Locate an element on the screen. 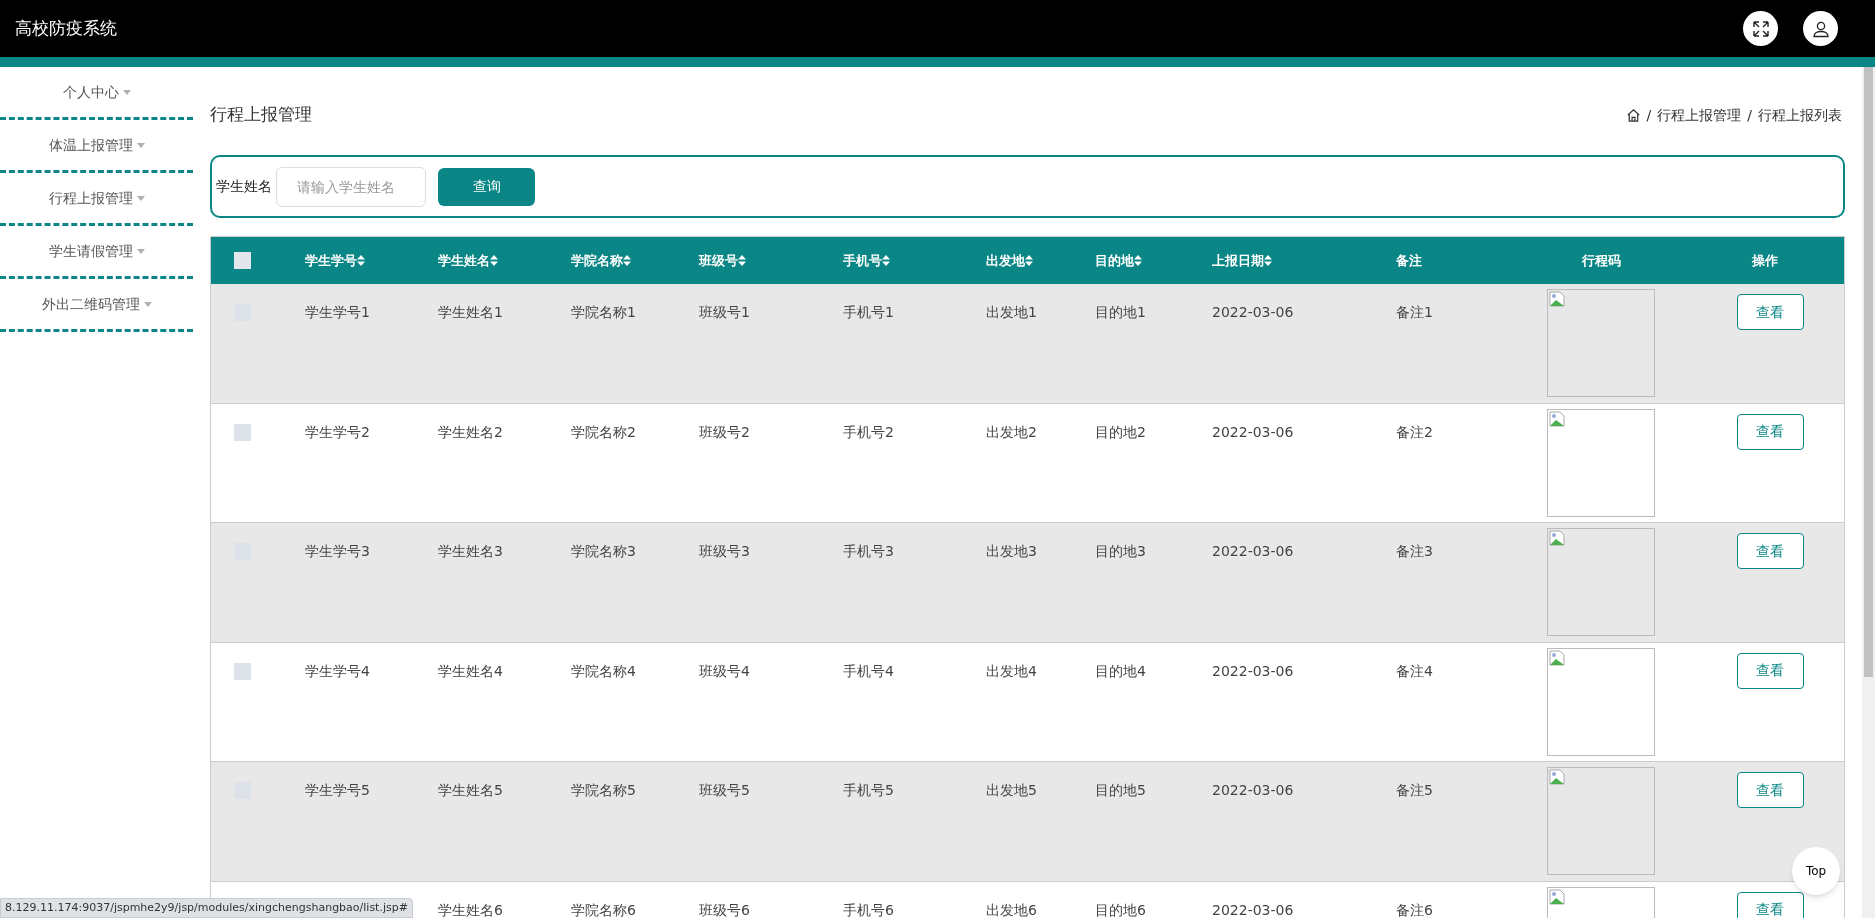 The width and height of the screenshot is (1875, 918). table-cell: 目的地3 is located at coordinates (1120, 551).